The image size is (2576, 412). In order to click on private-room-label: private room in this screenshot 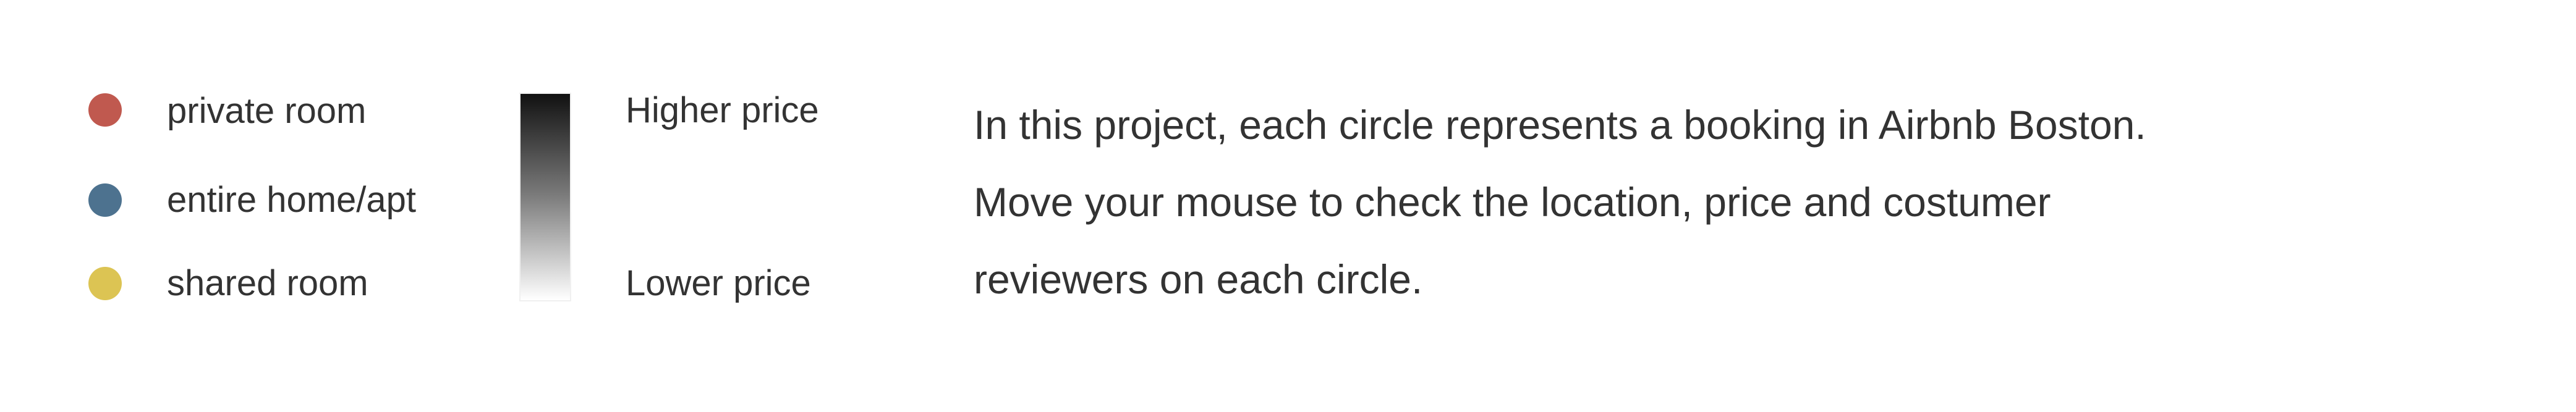, I will do `click(267, 111)`.